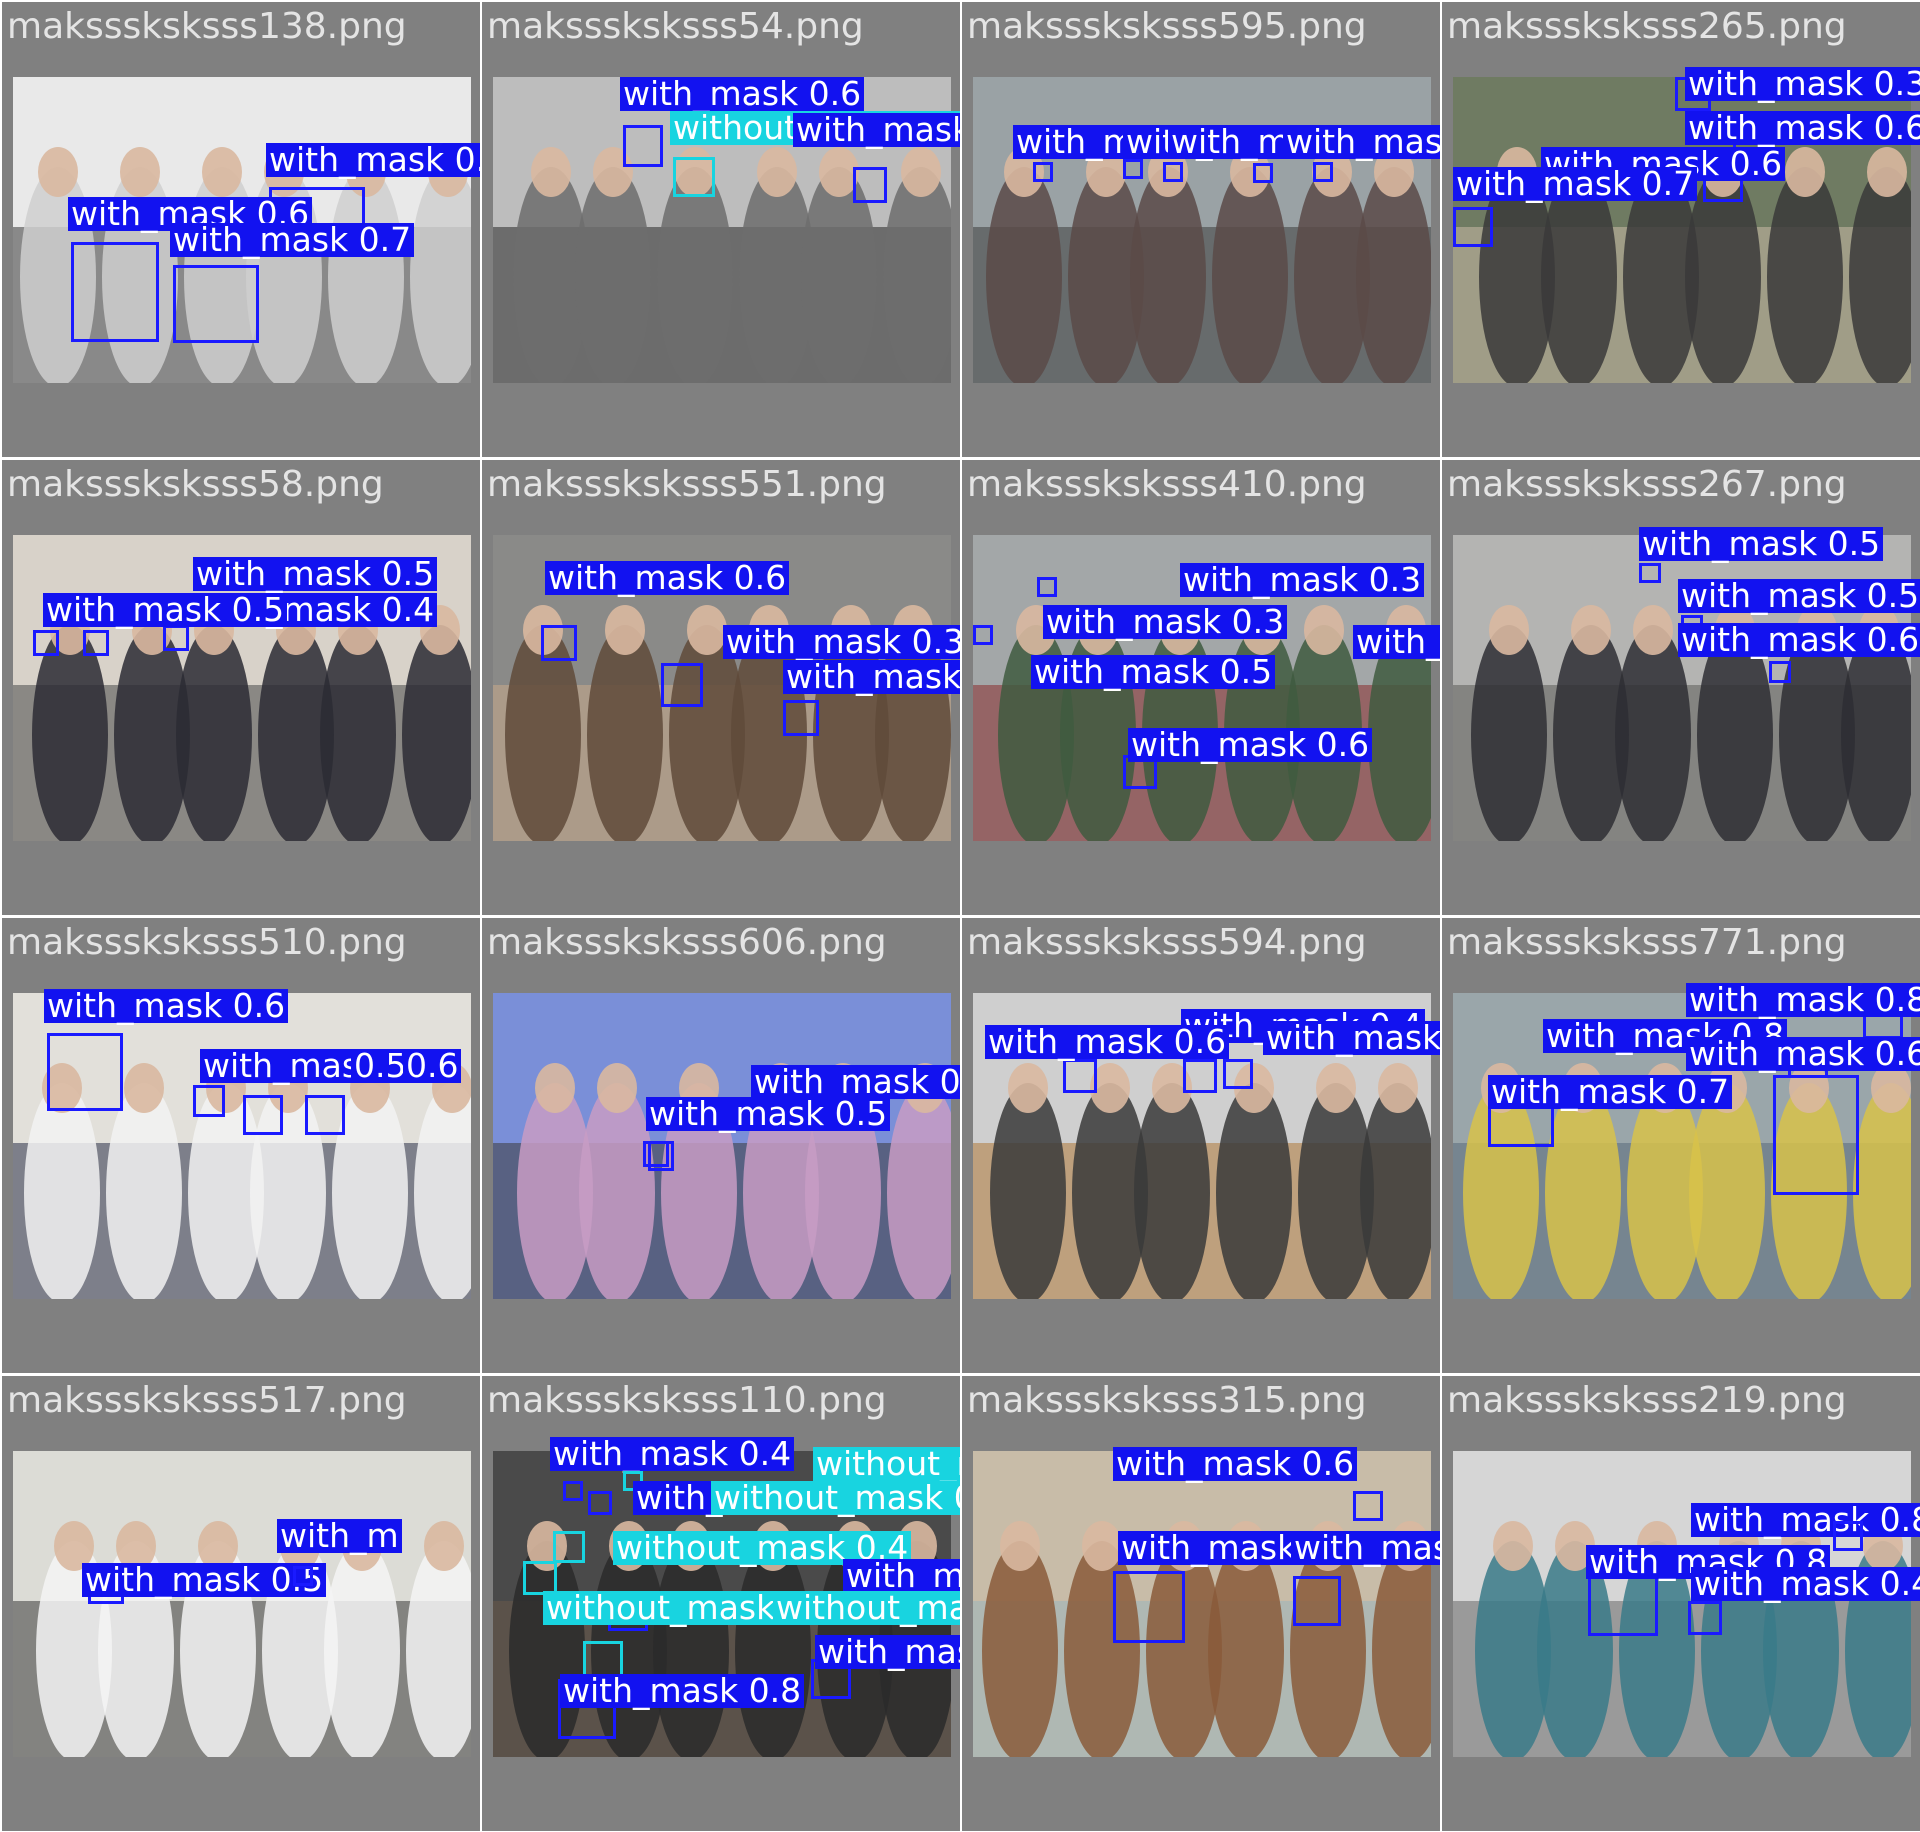 Image resolution: width=1920 pixels, height=1832 pixels. Describe the element at coordinates (675, 26) in the screenshot. I see `image-filename: maksssksksss54.png` at that location.